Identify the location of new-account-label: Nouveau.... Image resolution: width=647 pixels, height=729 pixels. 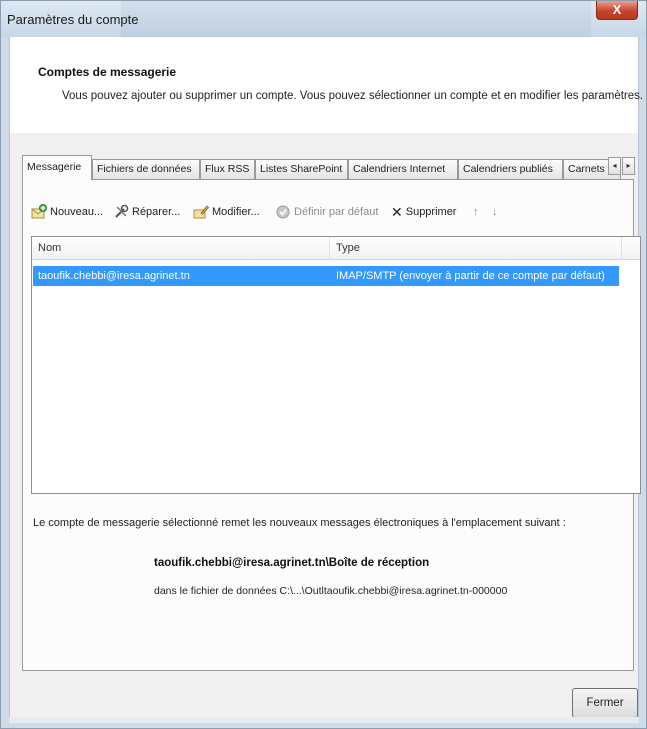
(77, 212).